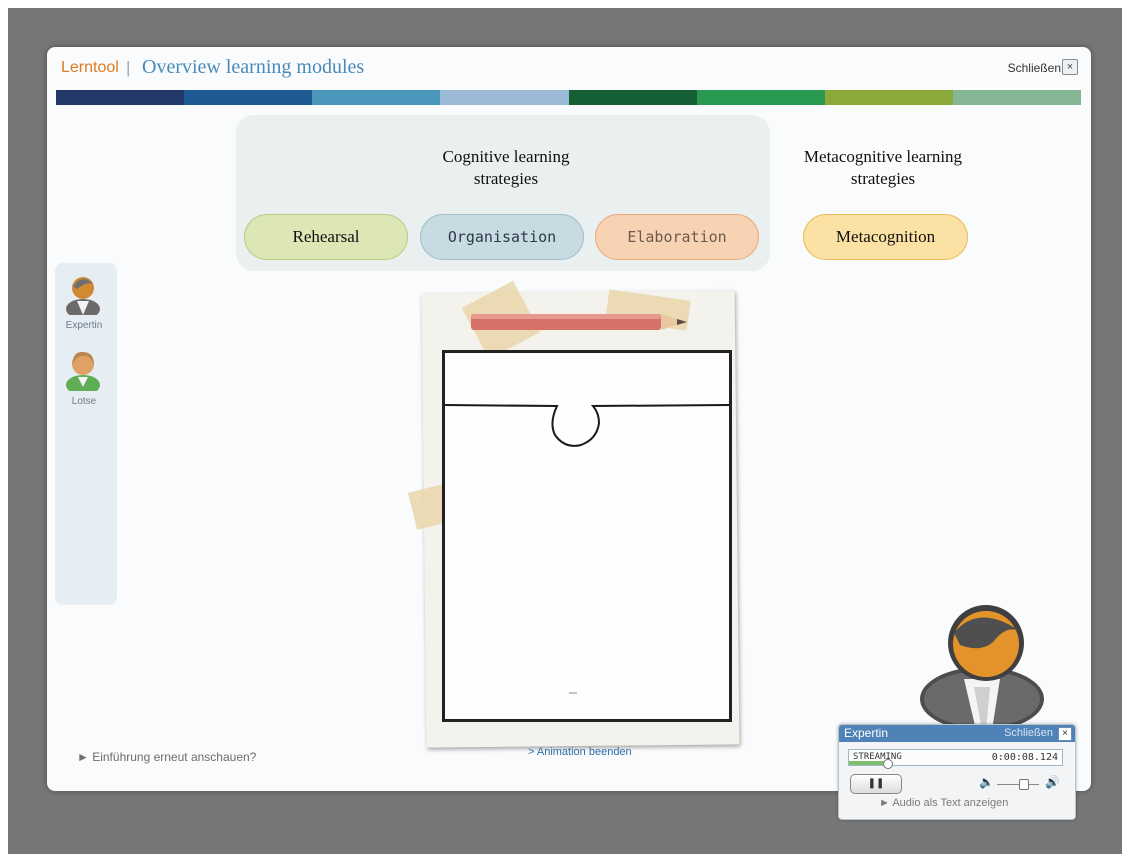 This screenshot has width=1122, height=854. Describe the element at coordinates (1024, 757) in the screenshot. I see `stream-time: 0:00:08.124` at that location.